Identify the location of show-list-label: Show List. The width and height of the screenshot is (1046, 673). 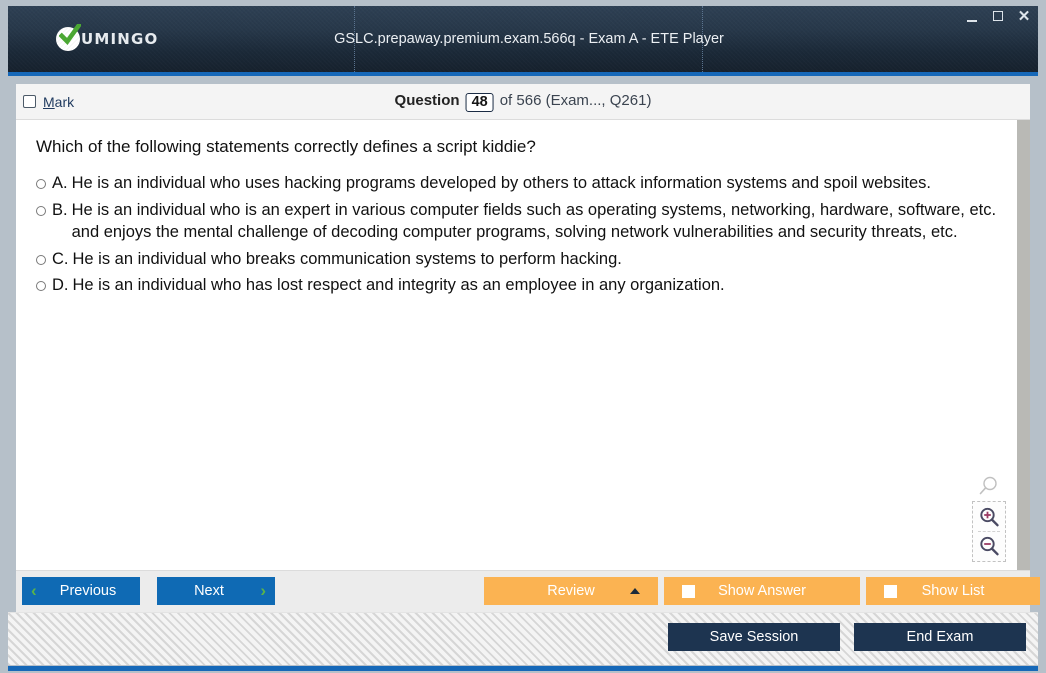
(953, 591).